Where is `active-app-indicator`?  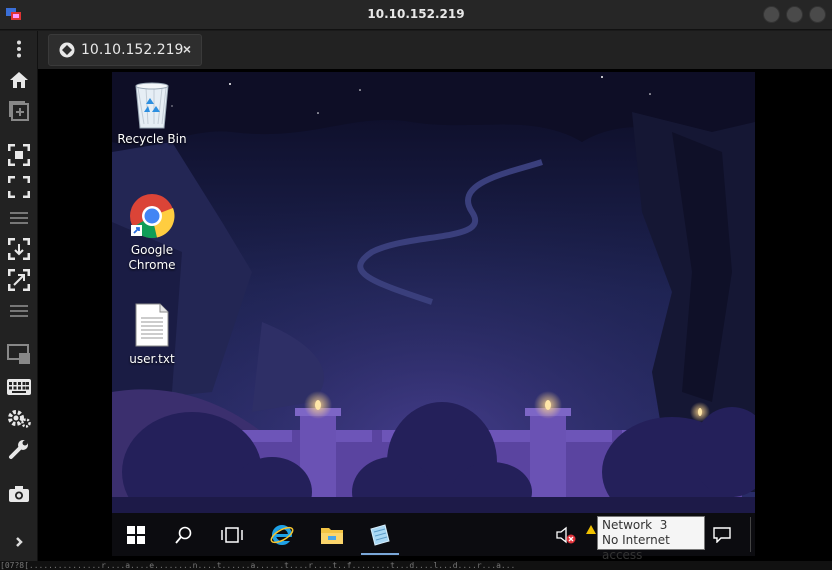
active-app-indicator is located at coordinates (380, 554).